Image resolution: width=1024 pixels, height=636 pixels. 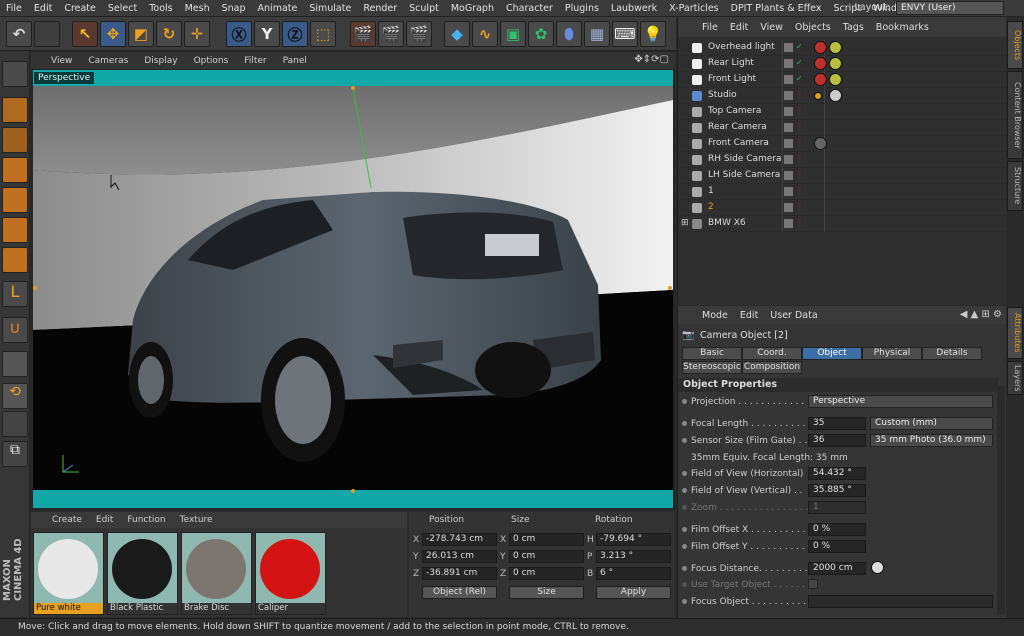 What do you see at coordinates (712, 367) in the screenshot?
I see `tab-stereoscopic: Stereoscopic` at bounding box center [712, 367].